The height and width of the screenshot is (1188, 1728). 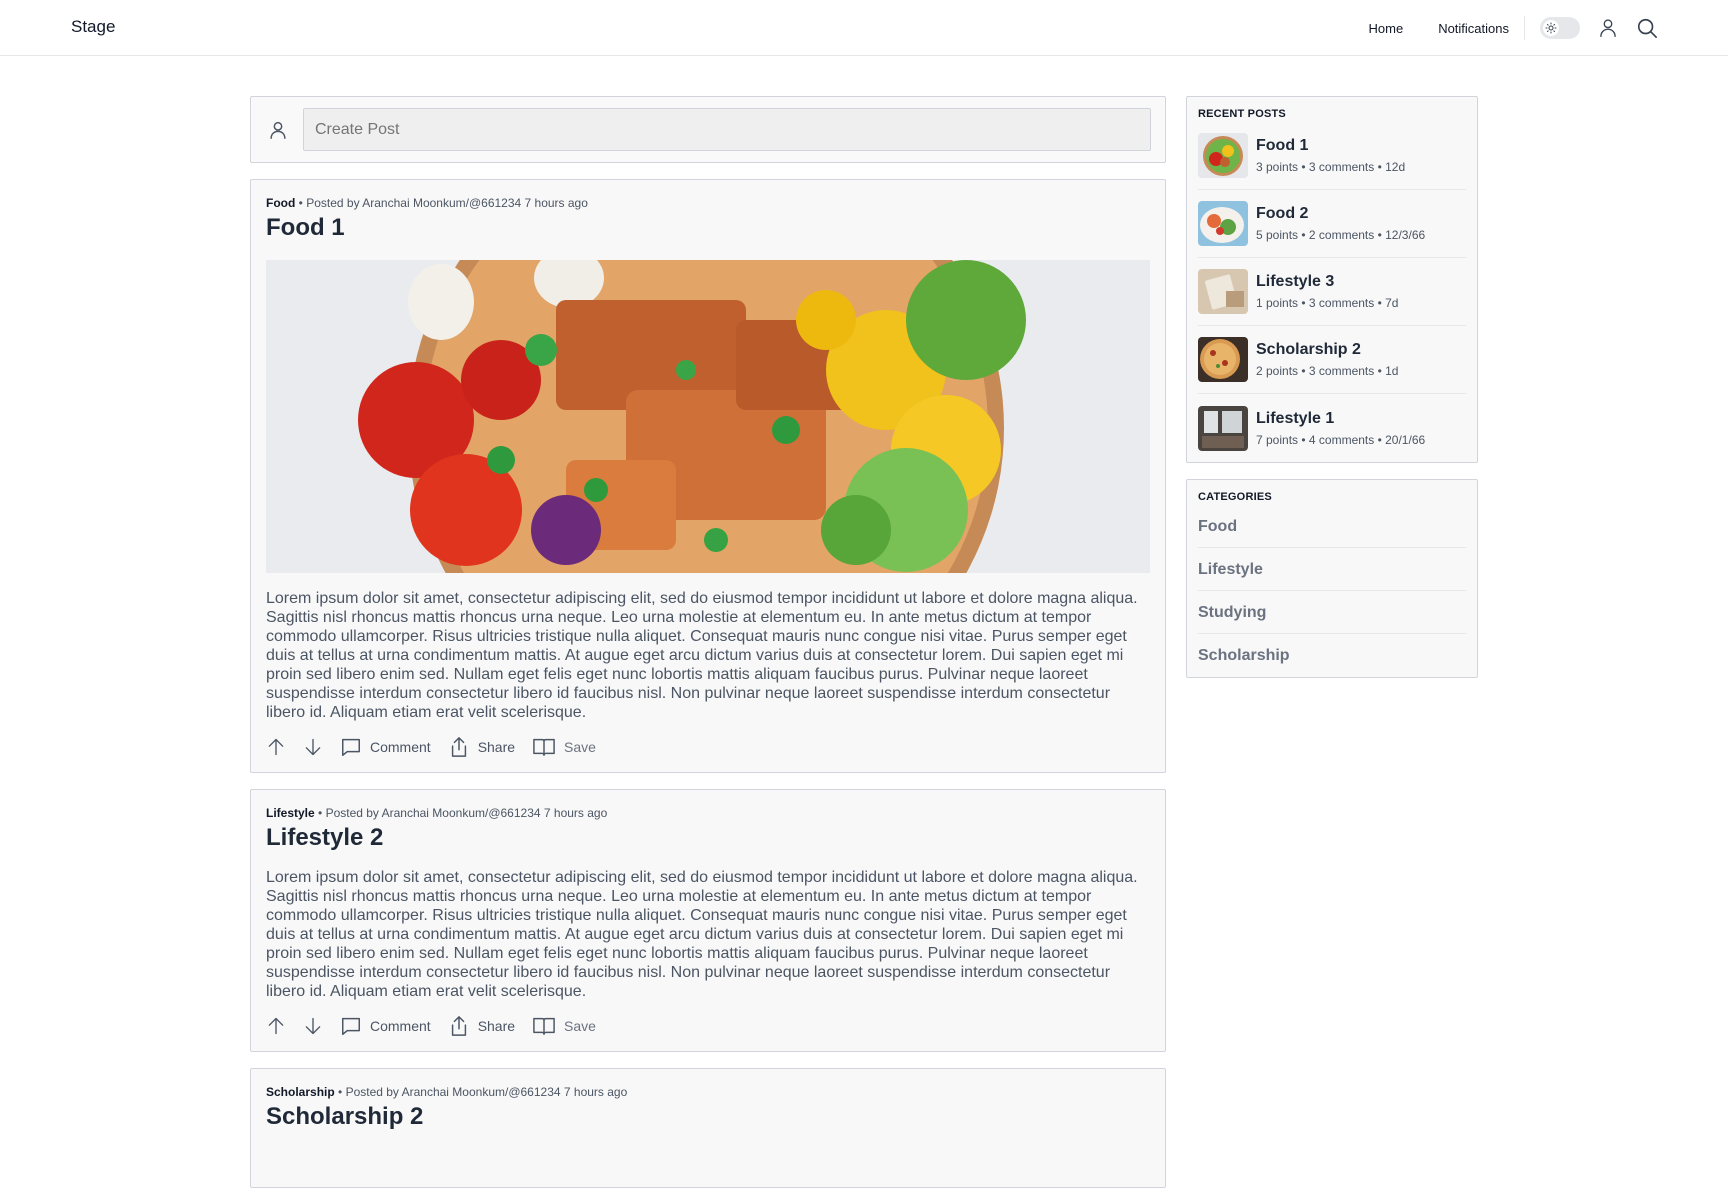 I want to click on search-button, so click(x=1647, y=28).